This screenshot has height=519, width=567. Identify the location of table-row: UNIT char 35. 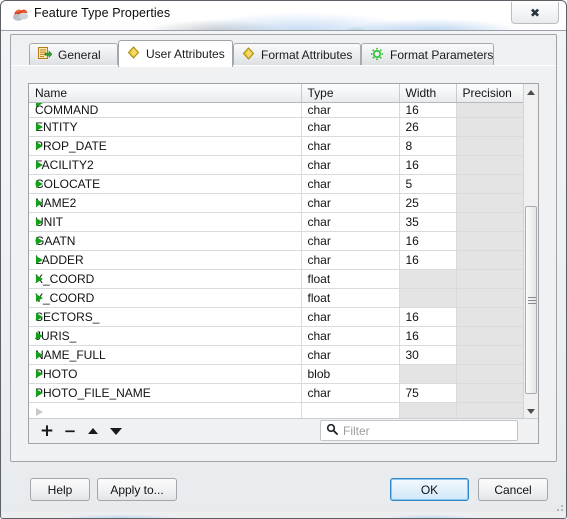
(276, 222).